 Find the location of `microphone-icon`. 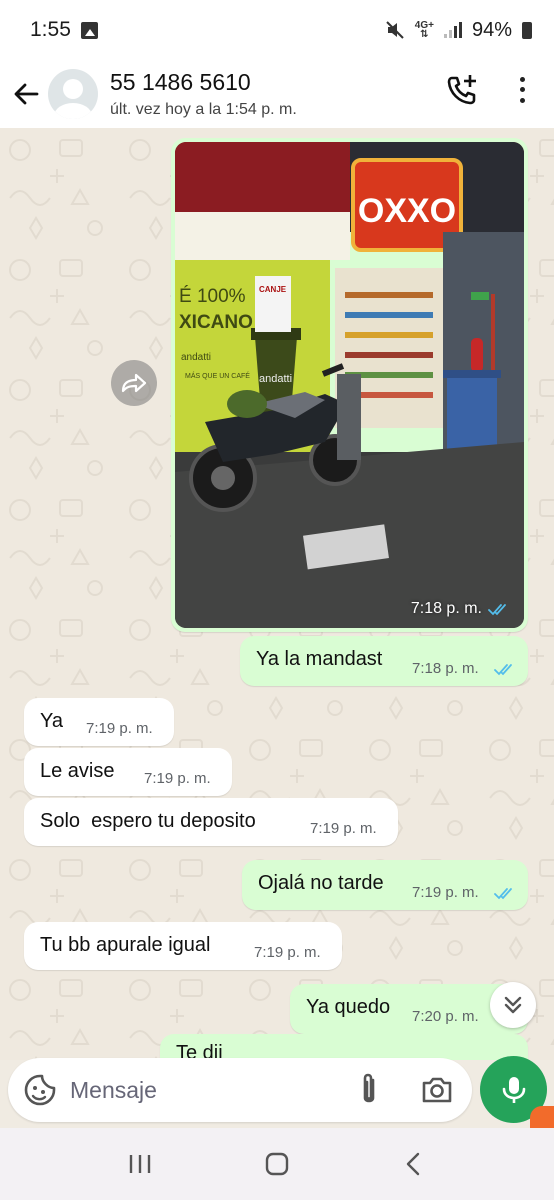

microphone-icon is located at coordinates (513, 1089).